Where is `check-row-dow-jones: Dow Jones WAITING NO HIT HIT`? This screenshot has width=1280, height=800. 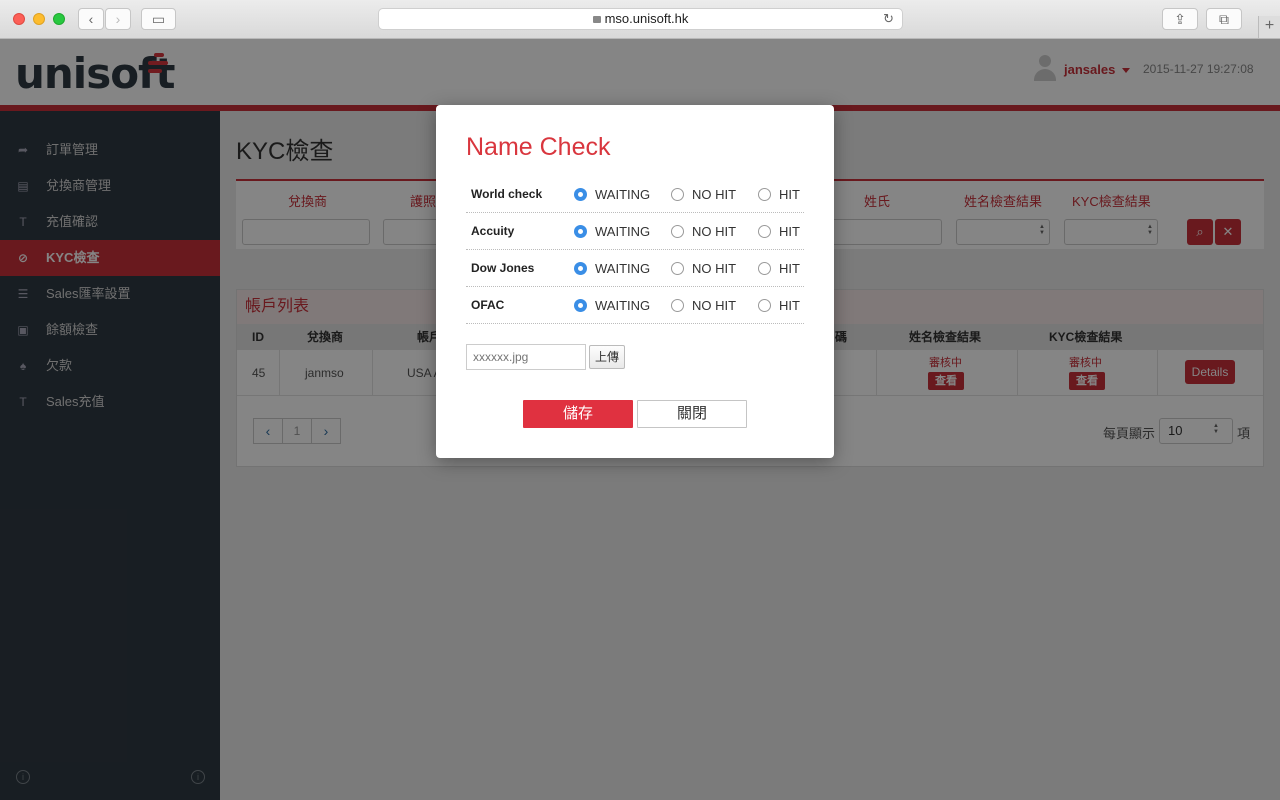 check-row-dow-jones: Dow Jones WAITING NO HIT HIT is located at coordinates (635, 268).